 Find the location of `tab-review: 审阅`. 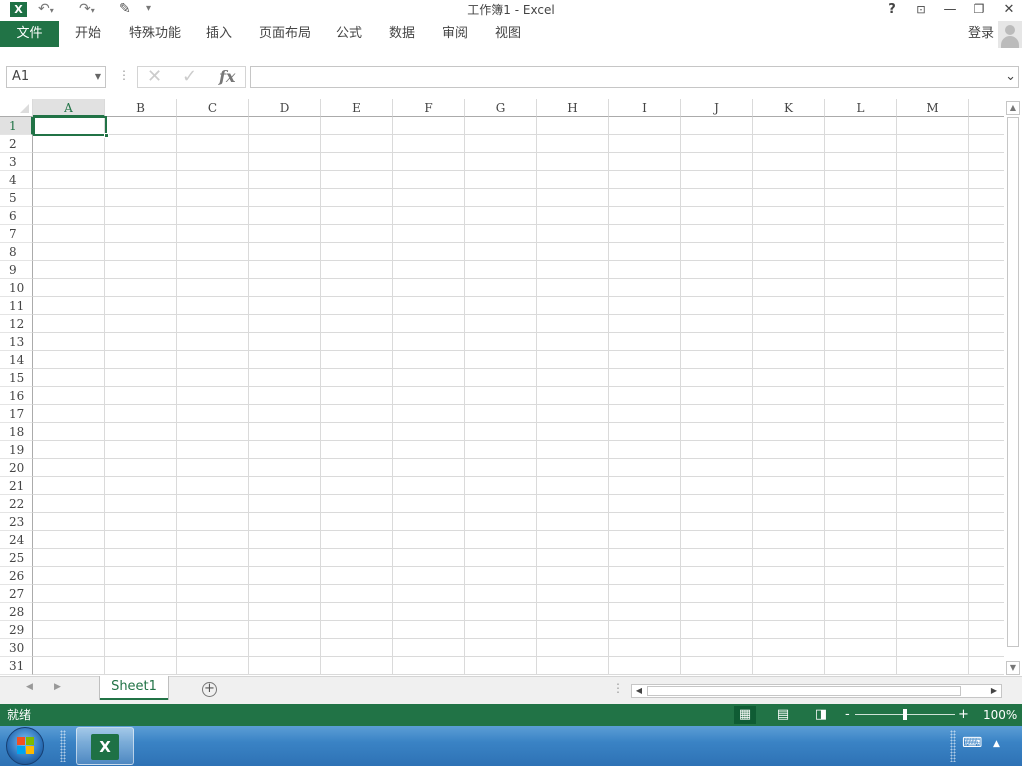

tab-review: 审阅 is located at coordinates (455, 34).